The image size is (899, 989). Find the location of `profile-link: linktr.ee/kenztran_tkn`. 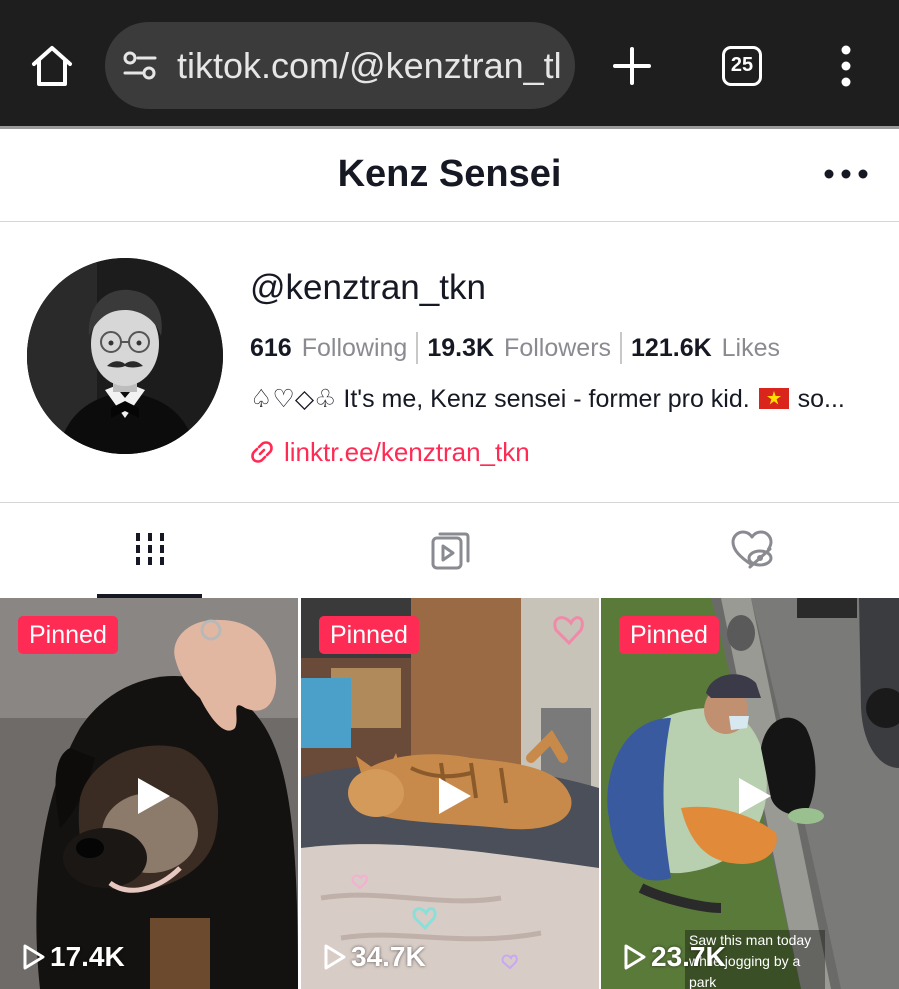

profile-link: linktr.ee/kenztran_tkn is located at coordinates (390, 452).